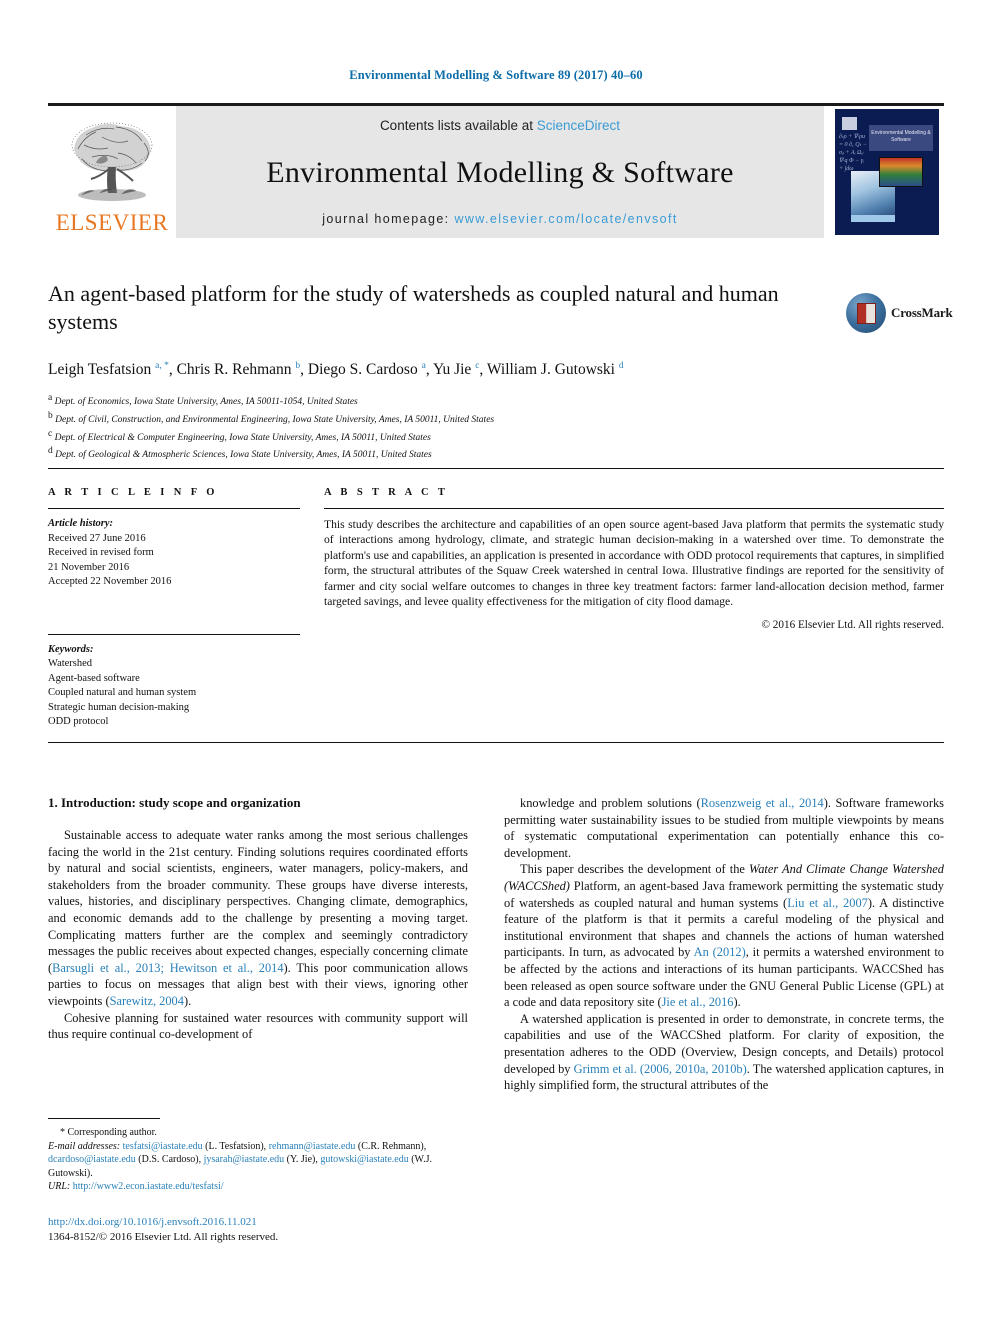 This screenshot has width=992, height=1323. Describe the element at coordinates (94, 678) in the screenshot. I see `keyword-item: Agent-based software` at that location.